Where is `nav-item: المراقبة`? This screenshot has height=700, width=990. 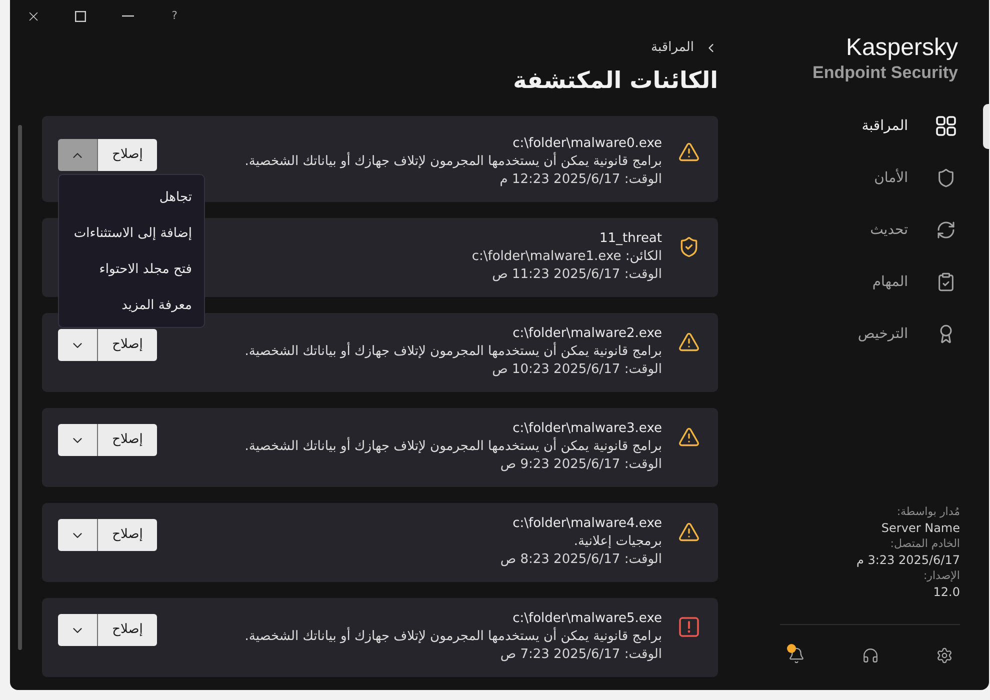
nav-item: المراقبة is located at coordinates (909, 126).